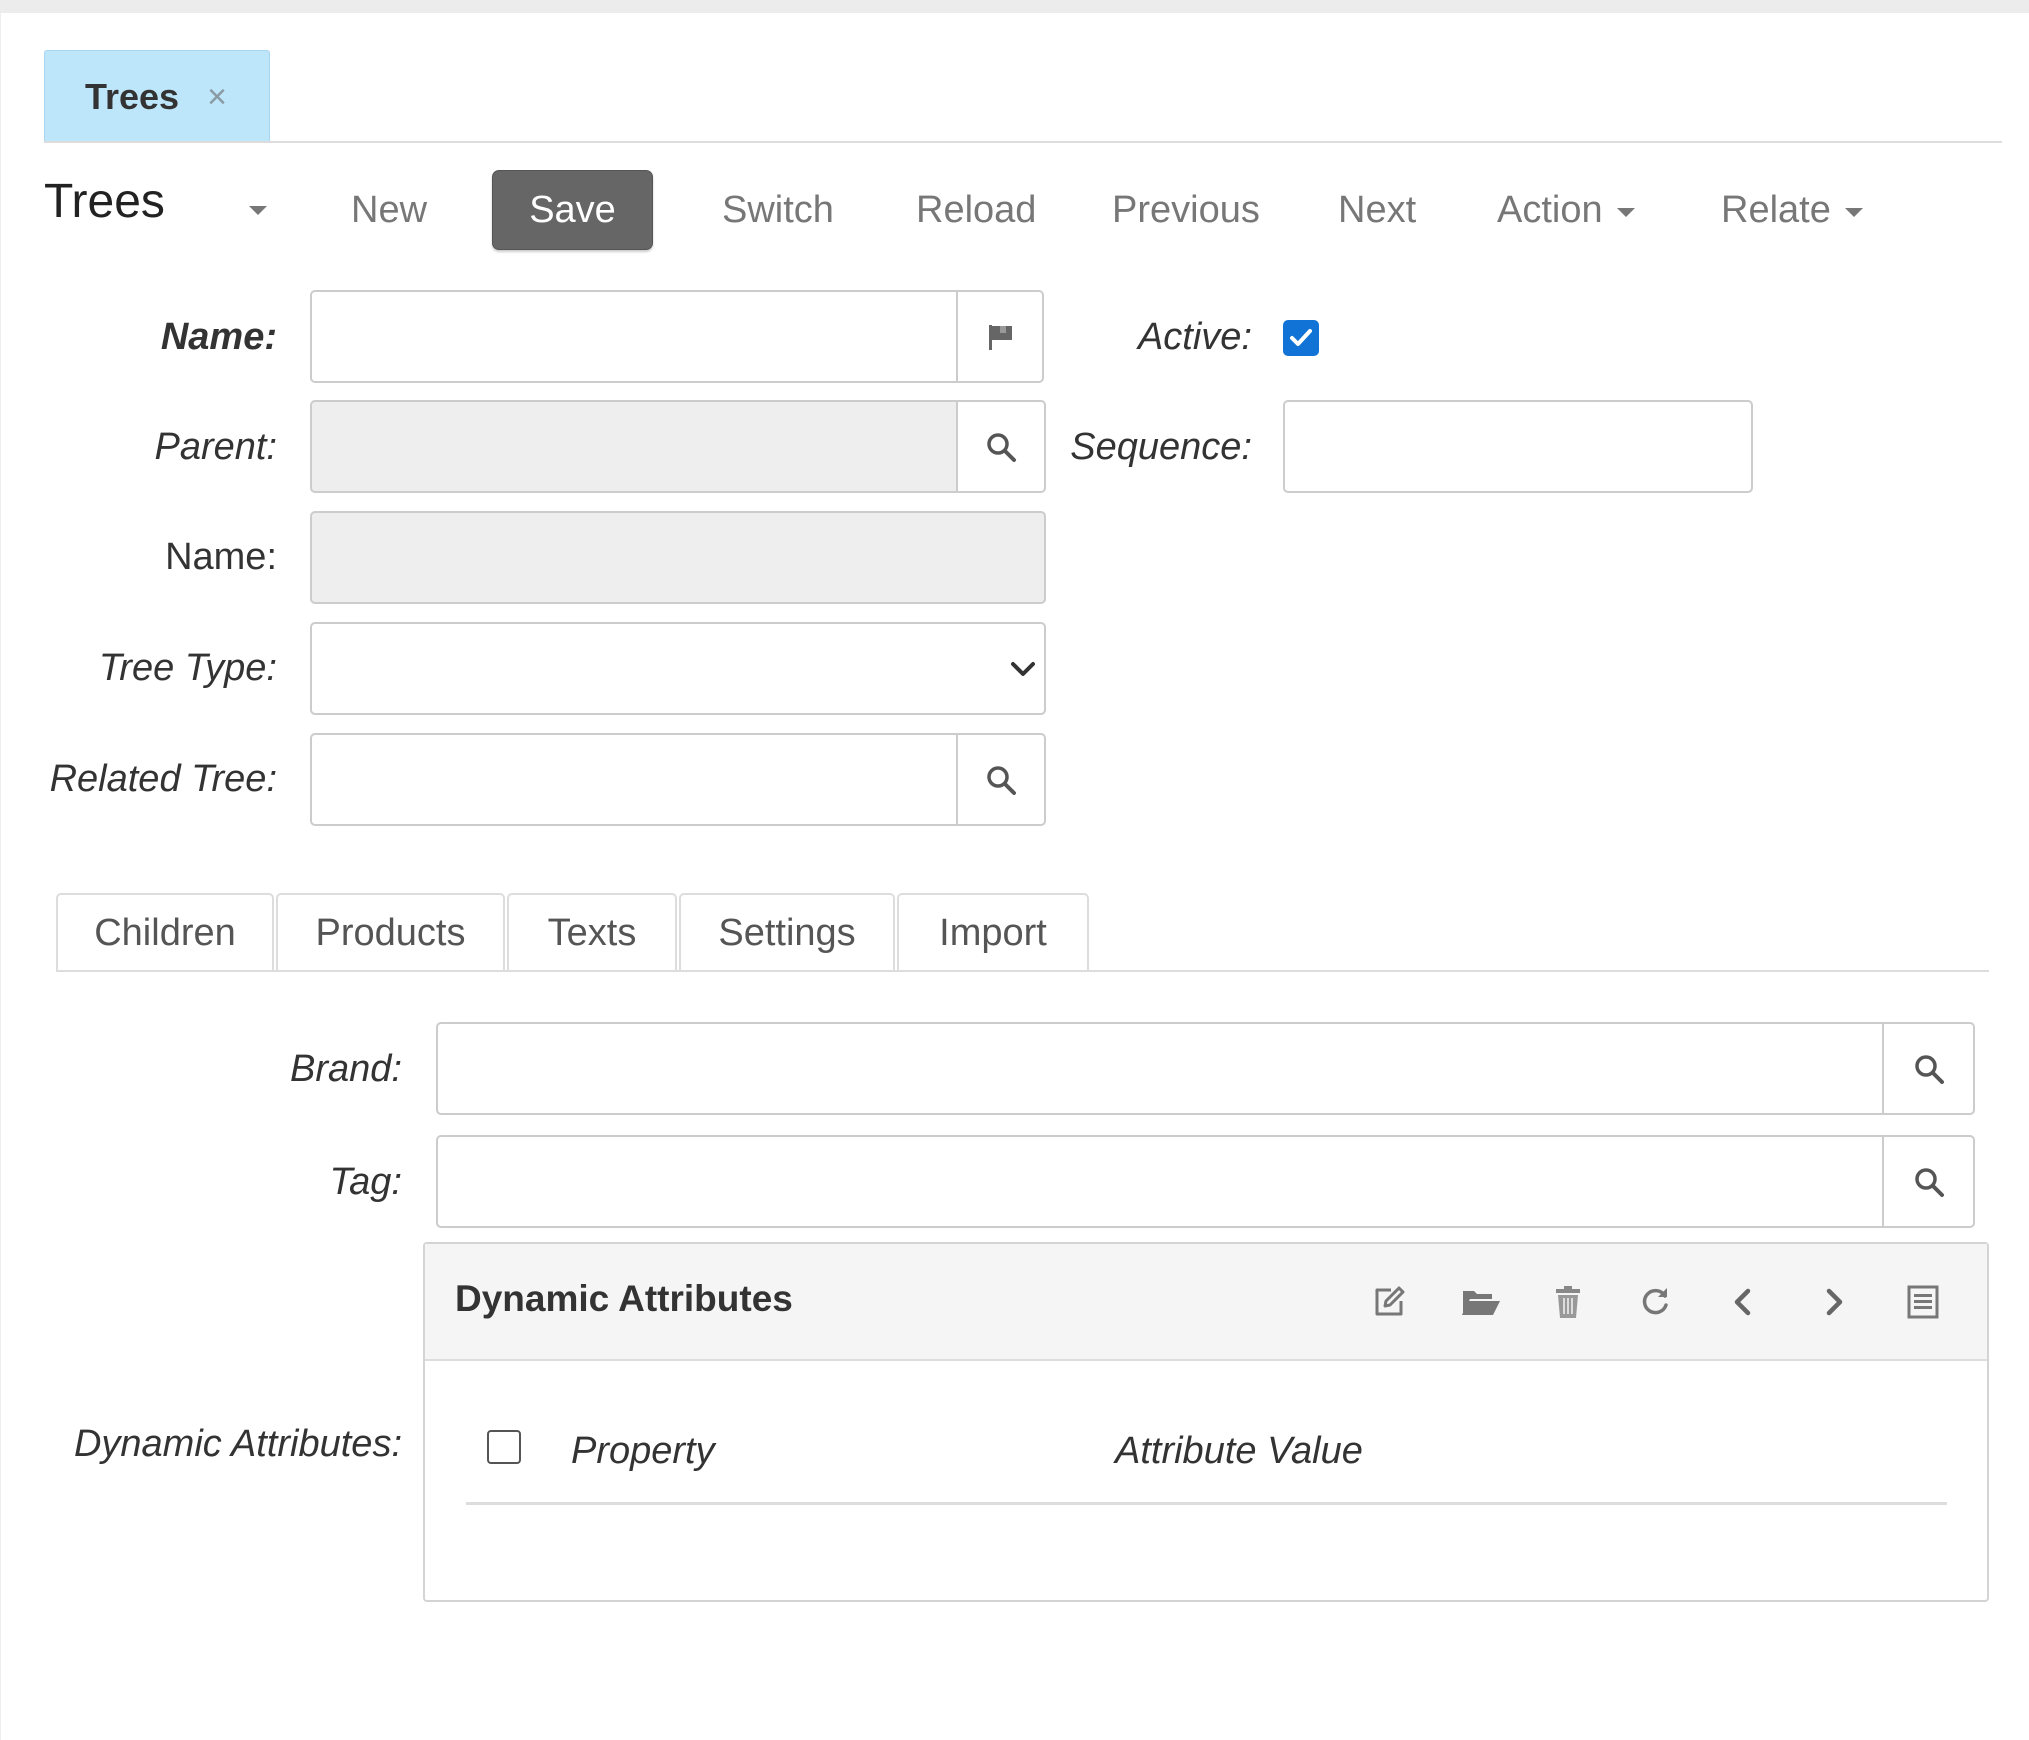 This screenshot has width=2029, height=1740. What do you see at coordinates (365, 1182) in the screenshot?
I see `tag-label: Tag:` at bounding box center [365, 1182].